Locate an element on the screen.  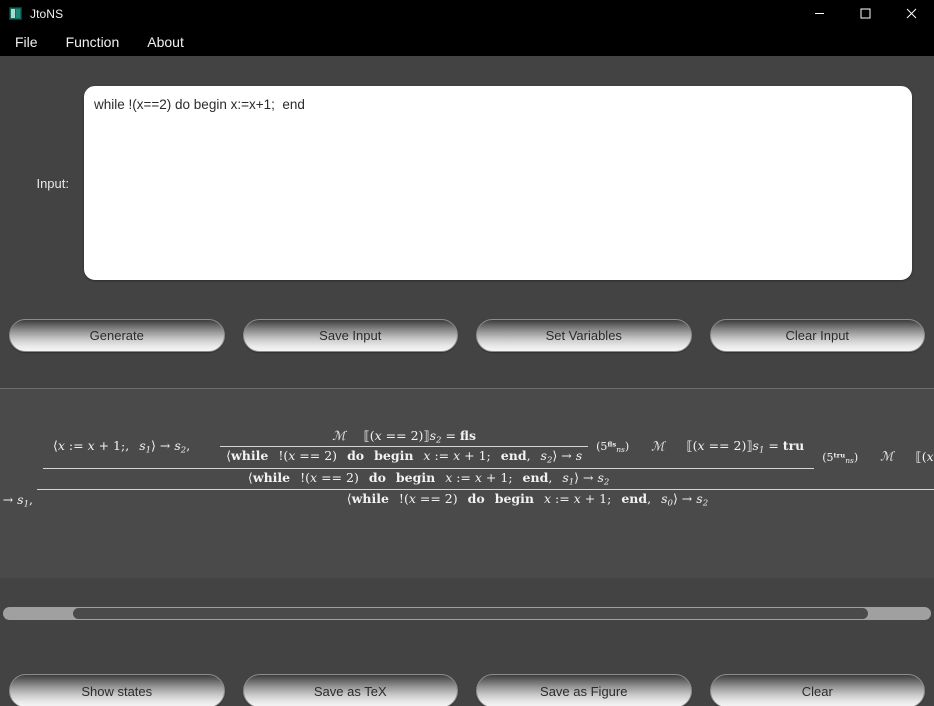
maximize-icon is located at coordinates (865, 13).